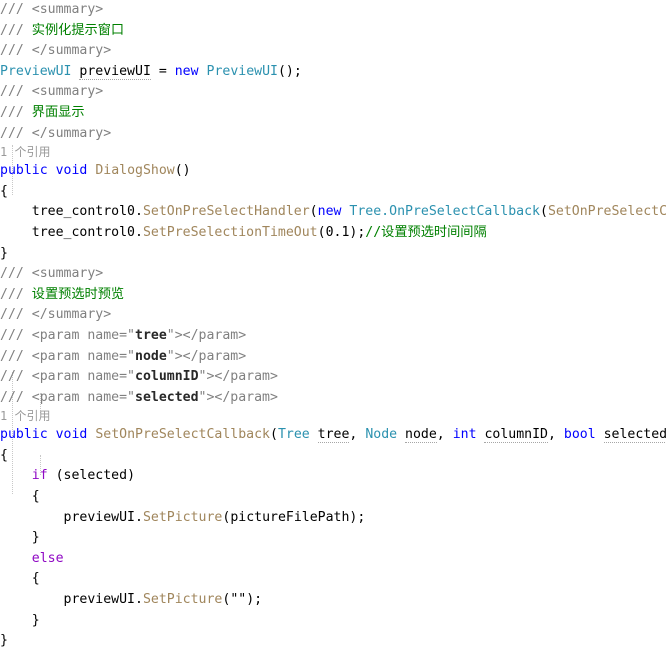  I want to click on code-line: /// <param name="columnID"></param>, so click(333, 377).